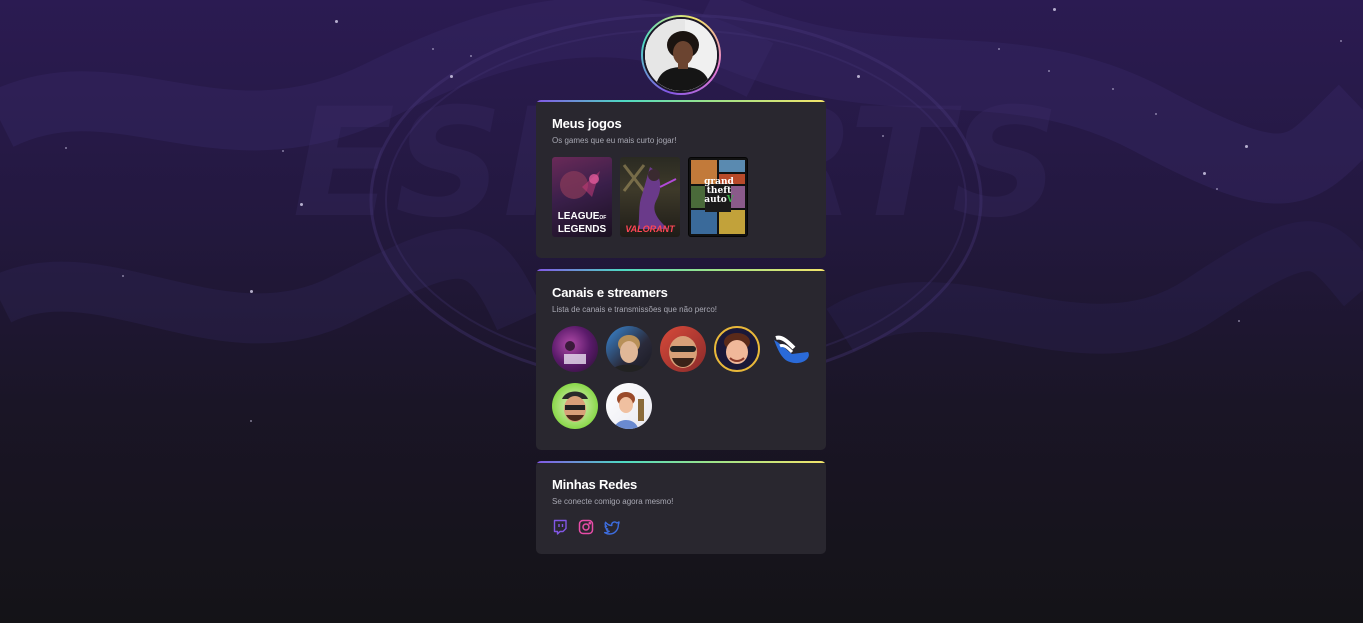 Image resolution: width=1363 pixels, height=623 pixels. What do you see at coordinates (582, 223) in the screenshot?
I see `lol-logo: LEAGUEOF LEGENDS` at bounding box center [582, 223].